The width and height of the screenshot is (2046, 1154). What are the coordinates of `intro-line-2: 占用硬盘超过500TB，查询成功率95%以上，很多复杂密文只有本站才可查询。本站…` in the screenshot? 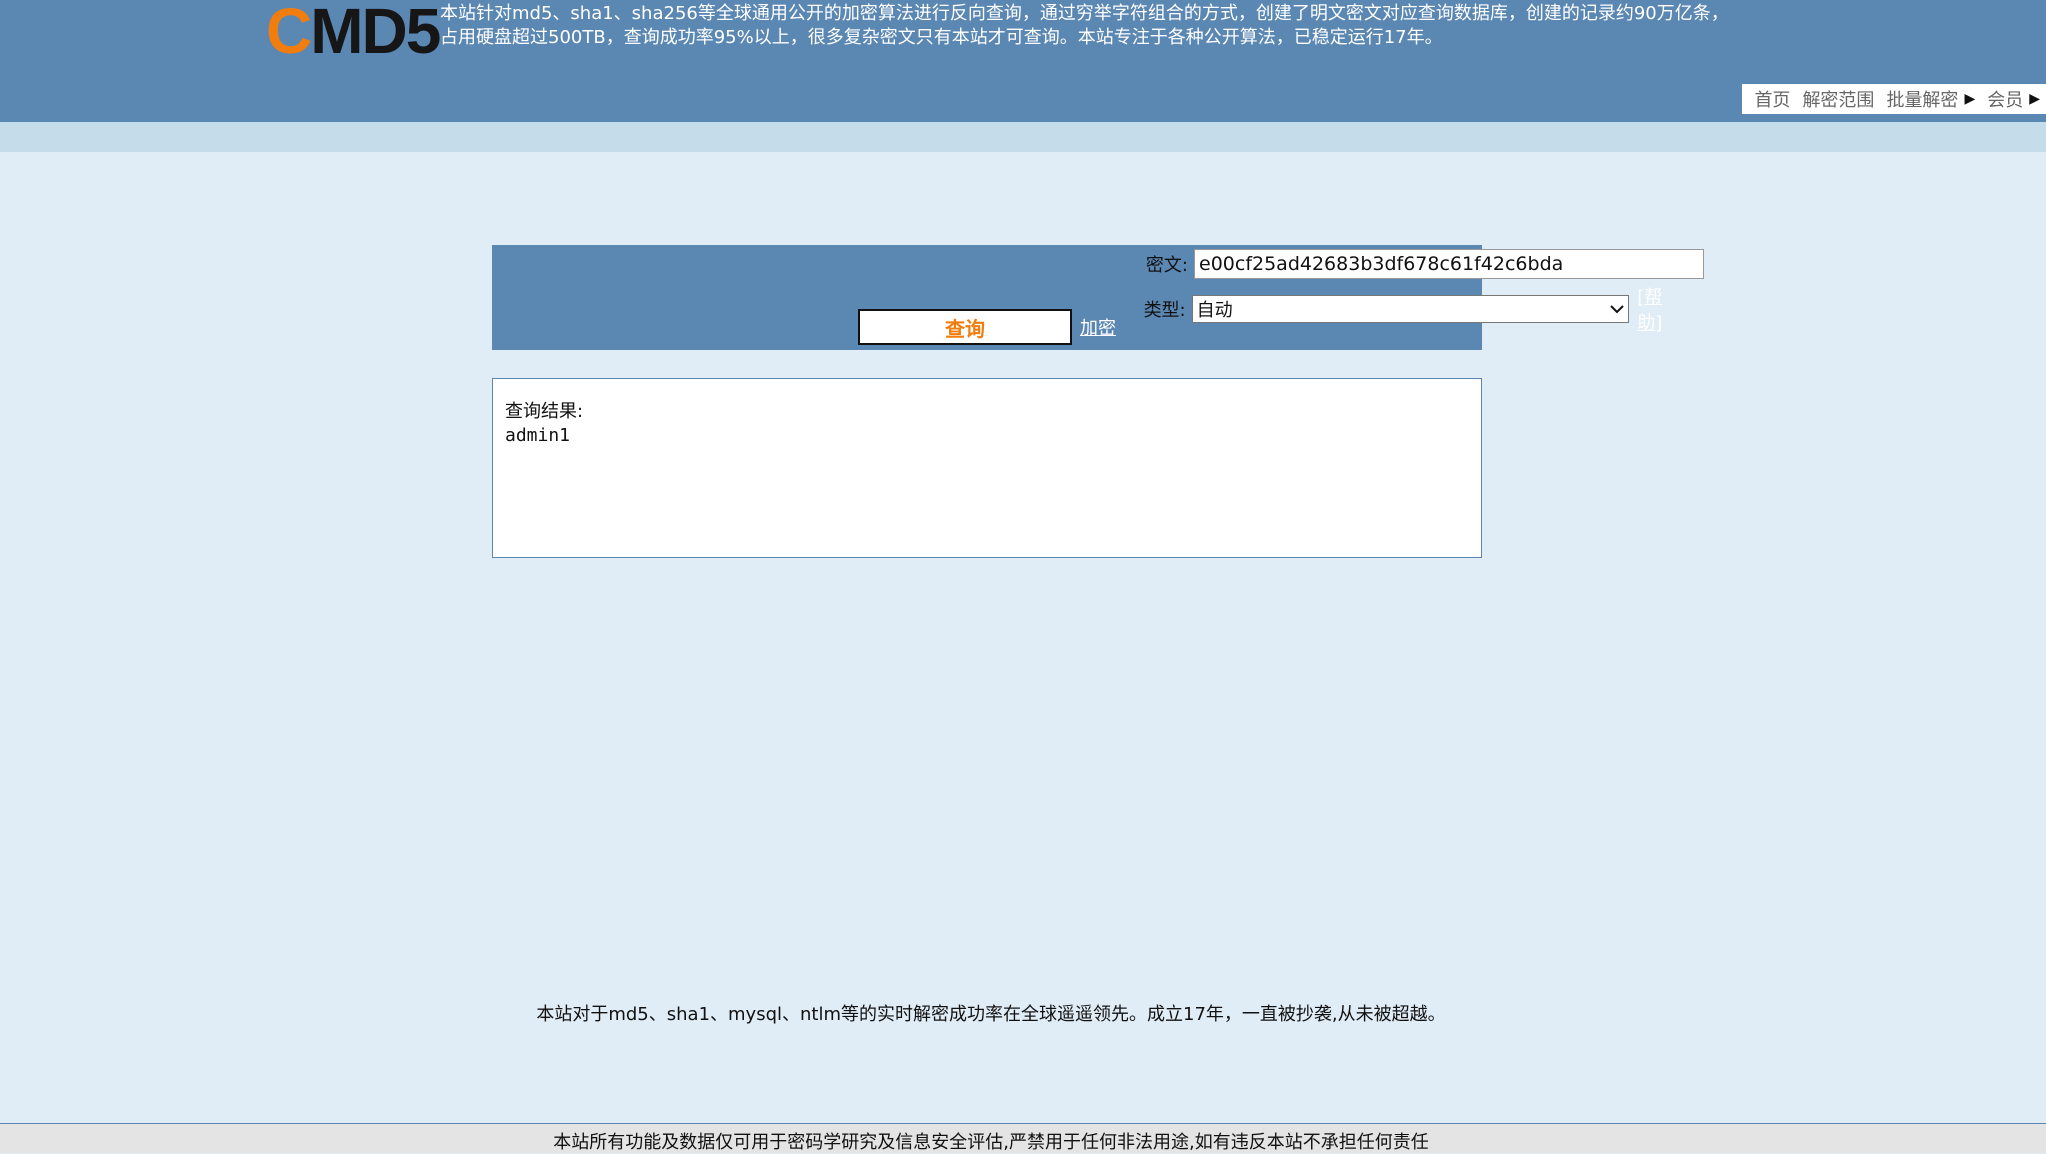 It's located at (941, 37).